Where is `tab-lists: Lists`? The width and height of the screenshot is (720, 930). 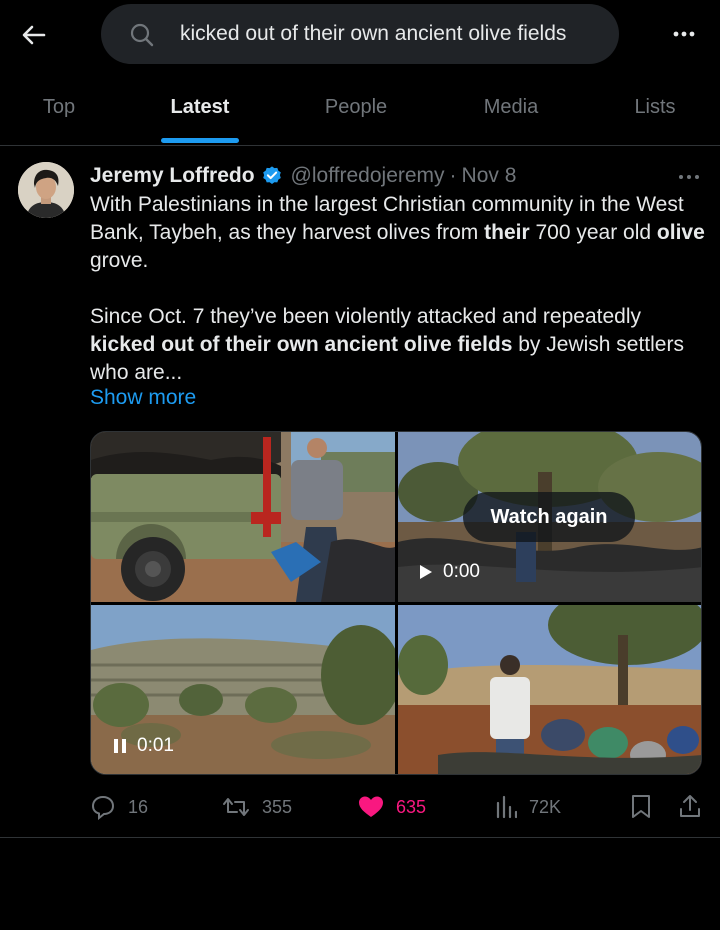
tab-lists: Lists is located at coordinates (655, 107).